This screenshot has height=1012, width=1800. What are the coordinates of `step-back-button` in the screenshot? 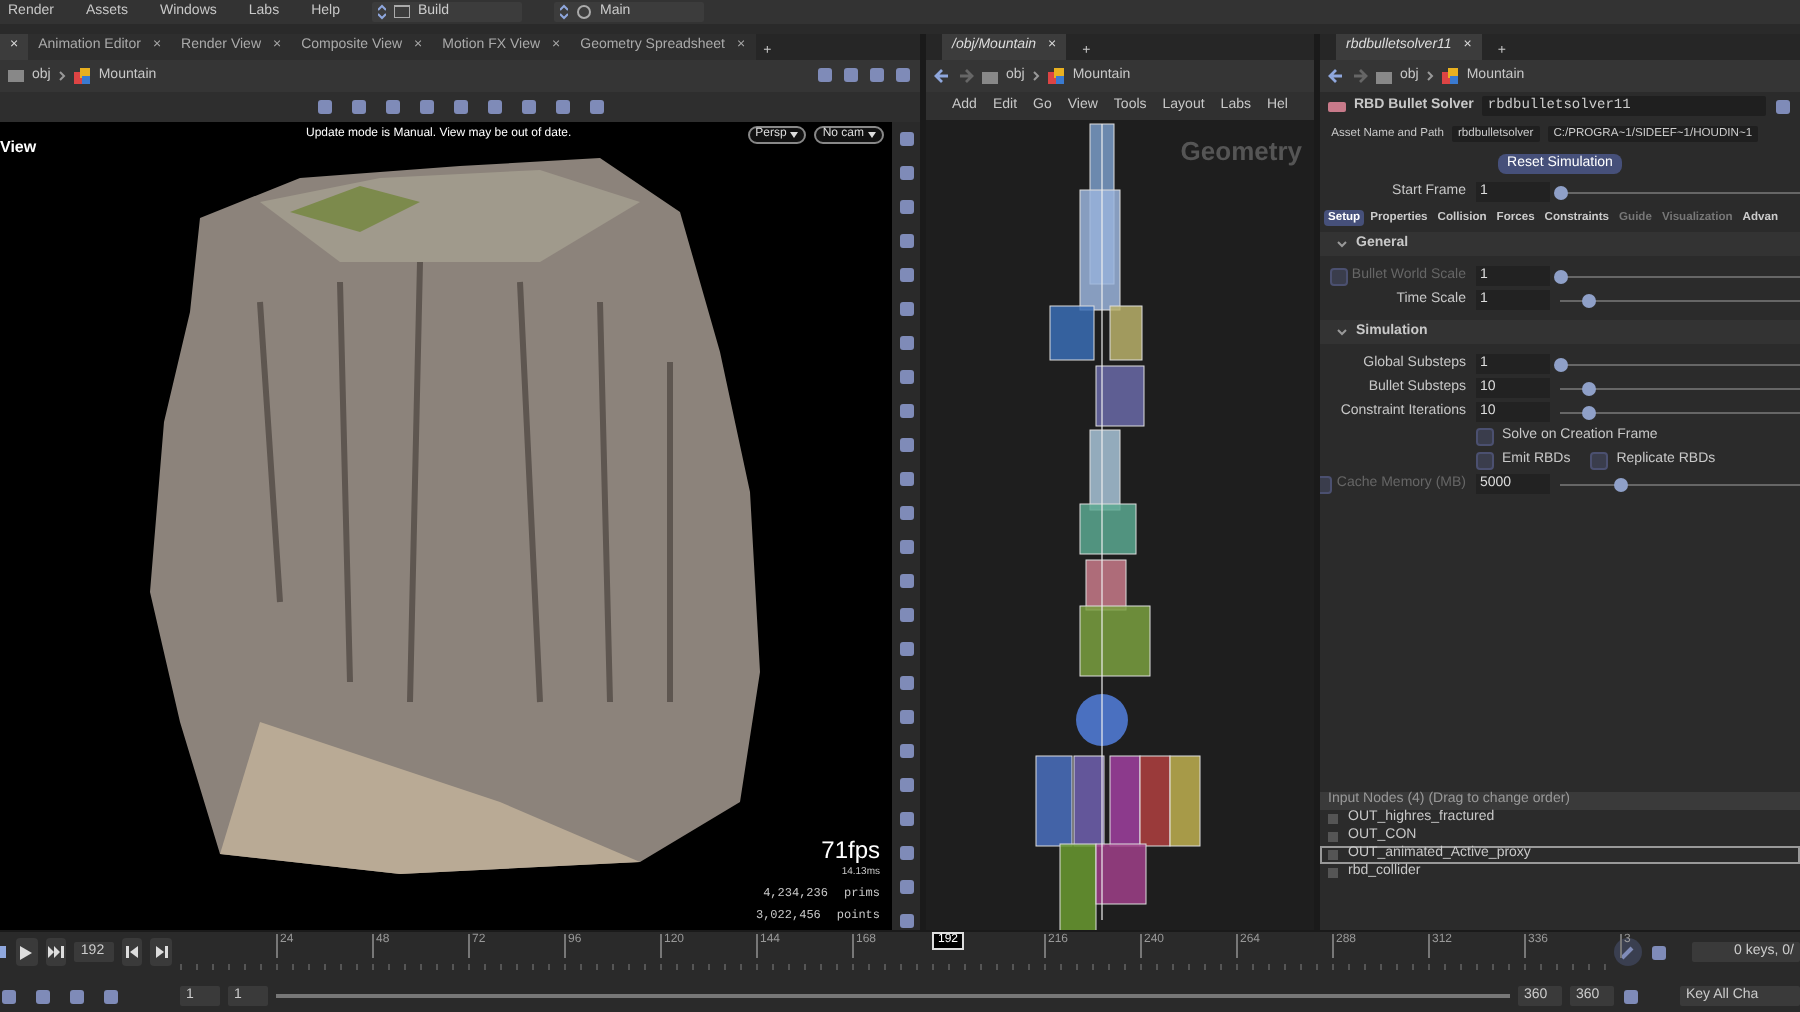 It's located at (132, 952).